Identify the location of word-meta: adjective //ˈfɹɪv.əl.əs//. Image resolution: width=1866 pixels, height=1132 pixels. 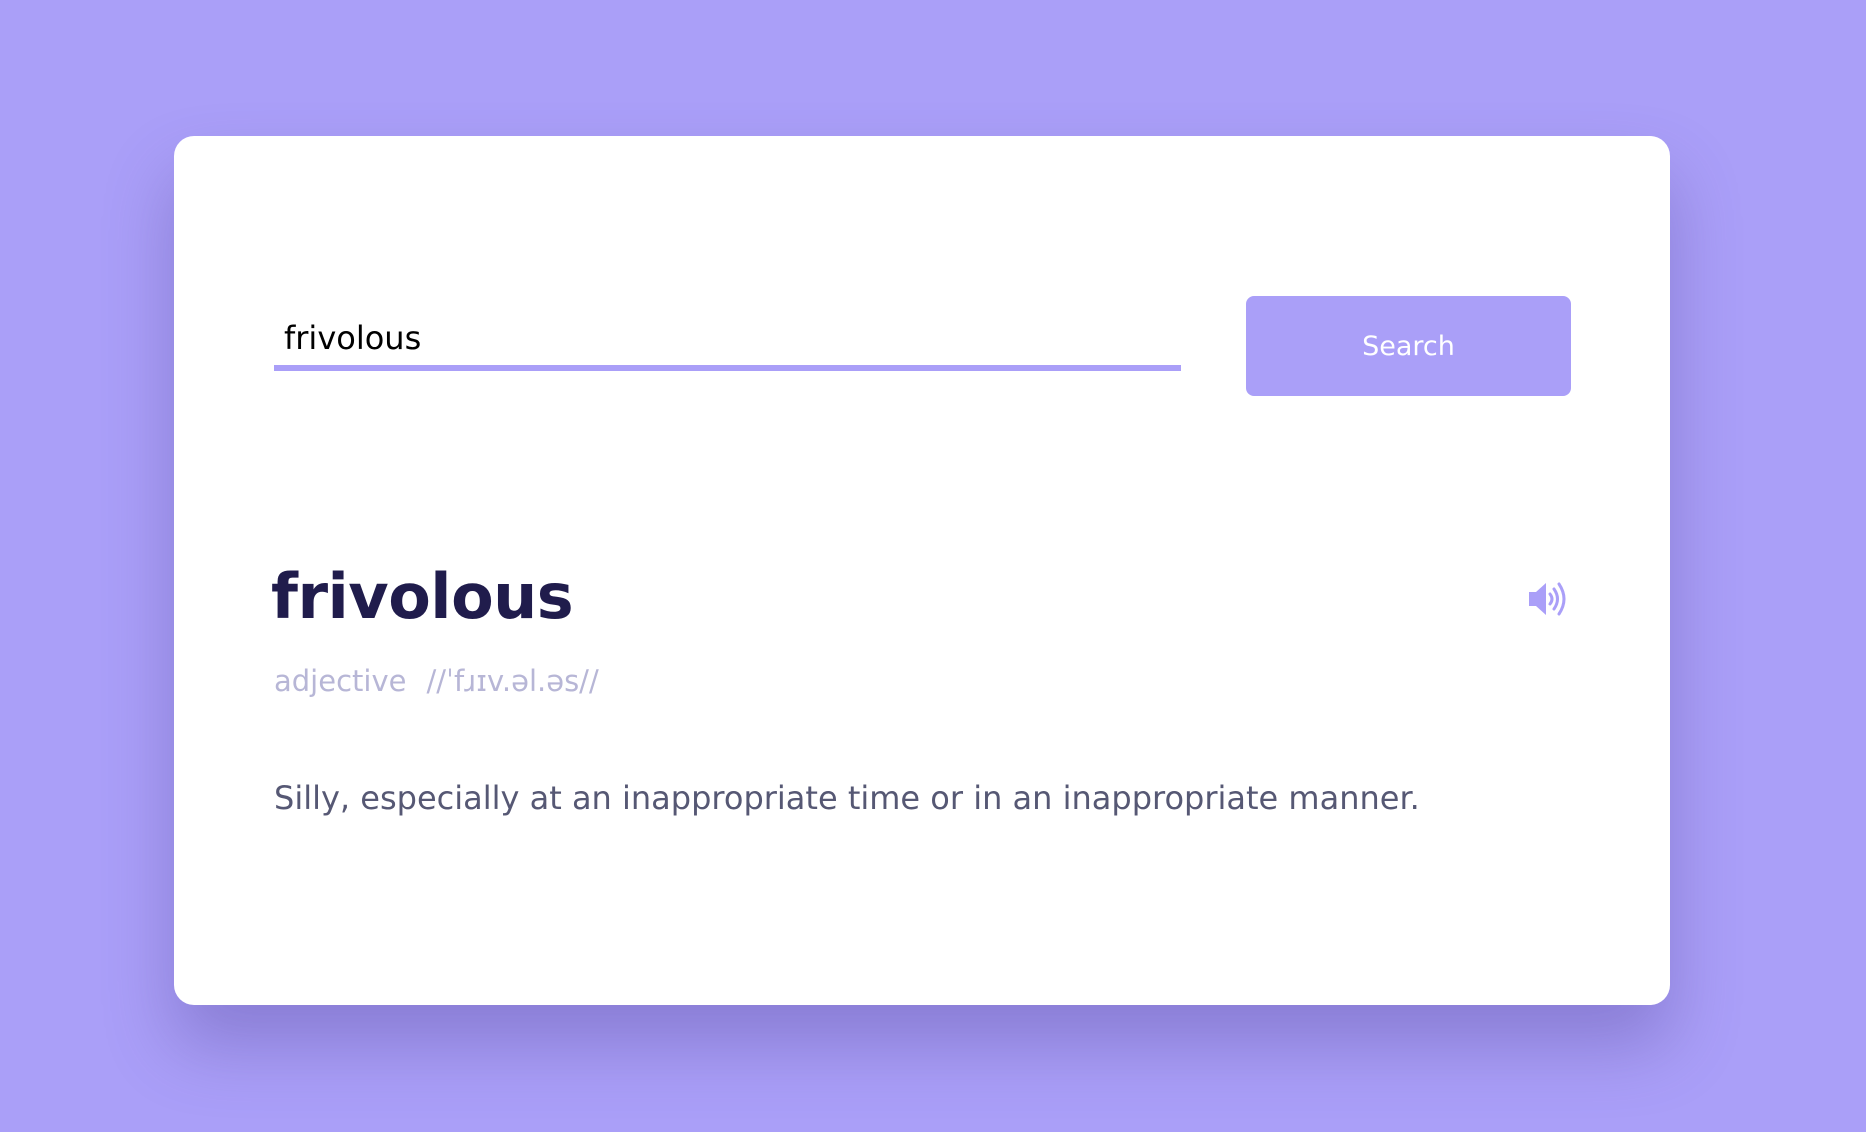
(436, 681).